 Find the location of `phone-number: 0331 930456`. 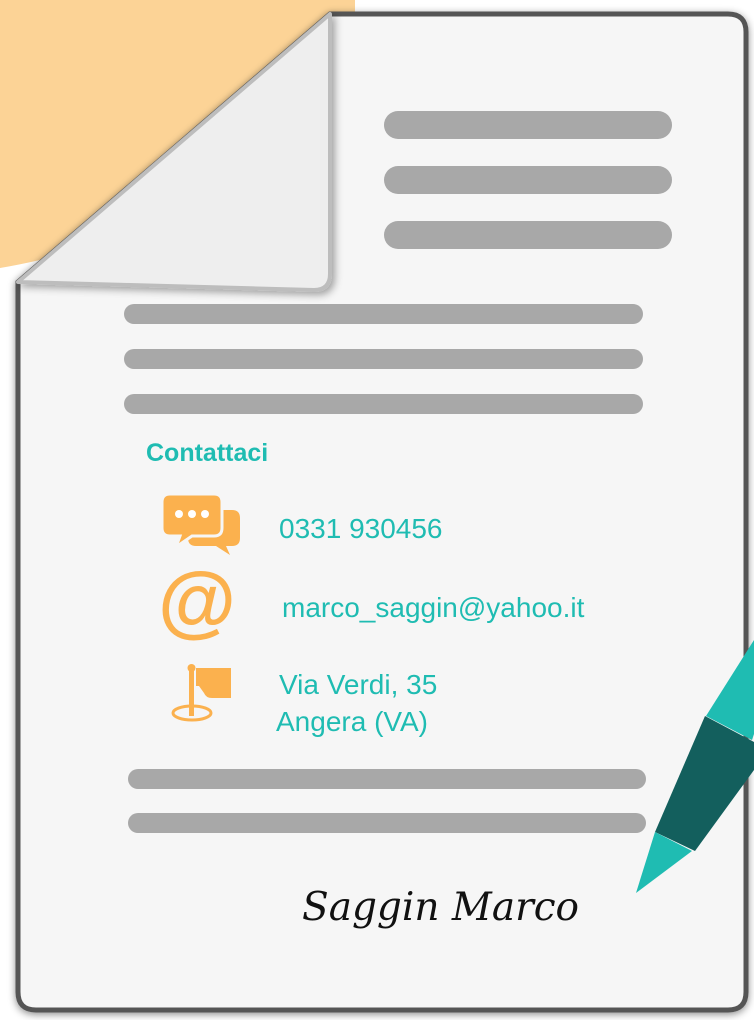

phone-number: 0331 930456 is located at coordinates (361, 529).